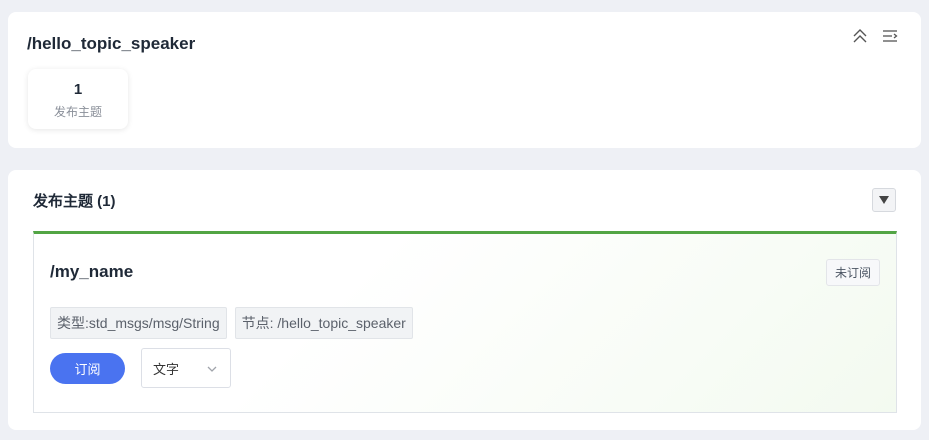 This screenshot has width=929, height=440. What do you see at coordinates (212, 371) in the screenshot?
I see `chevron-down-icon` at bounding box center [212, 371].